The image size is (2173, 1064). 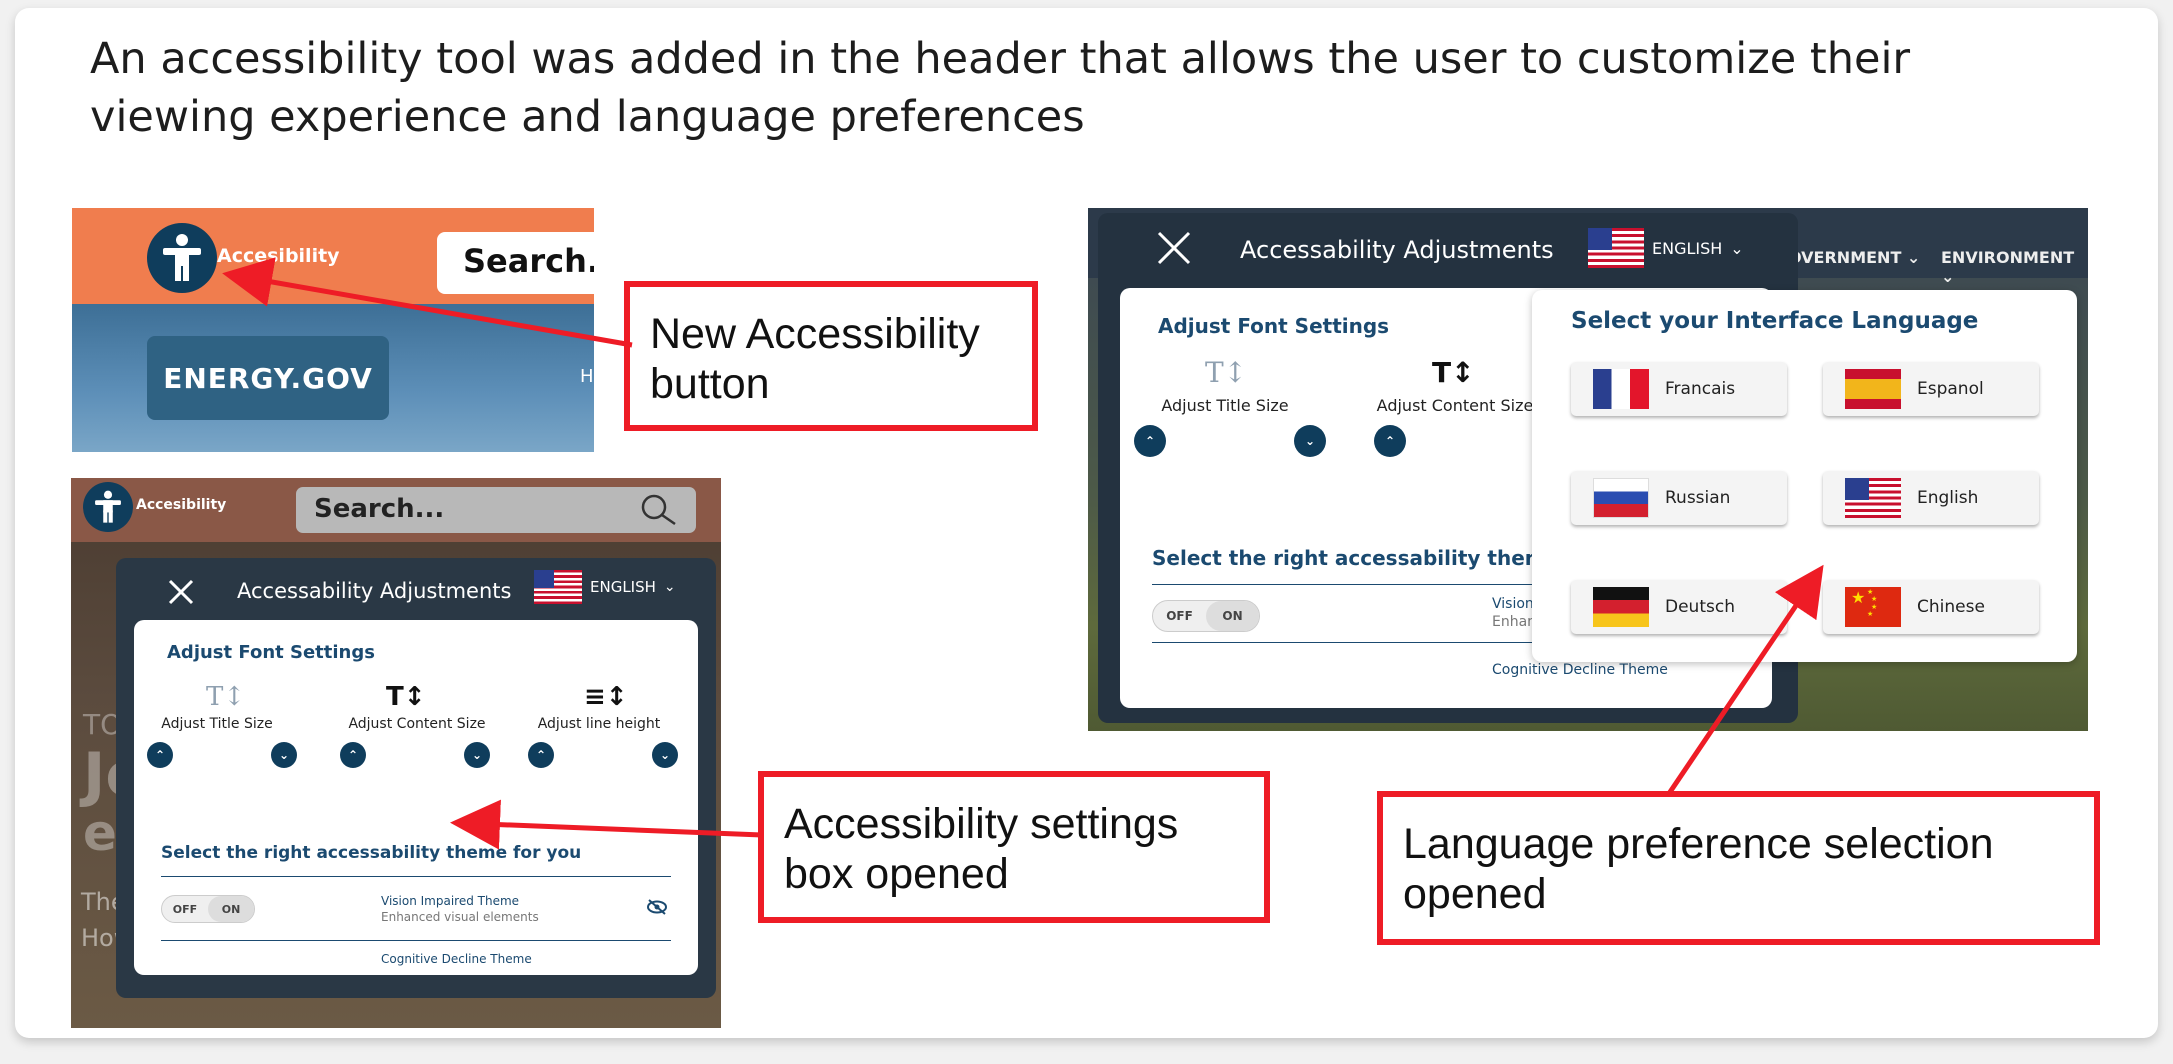 What do you see at coordinates (606, 824) in the screenshot?
I see `arrow-to-settings` at bounding box center [606, 824].